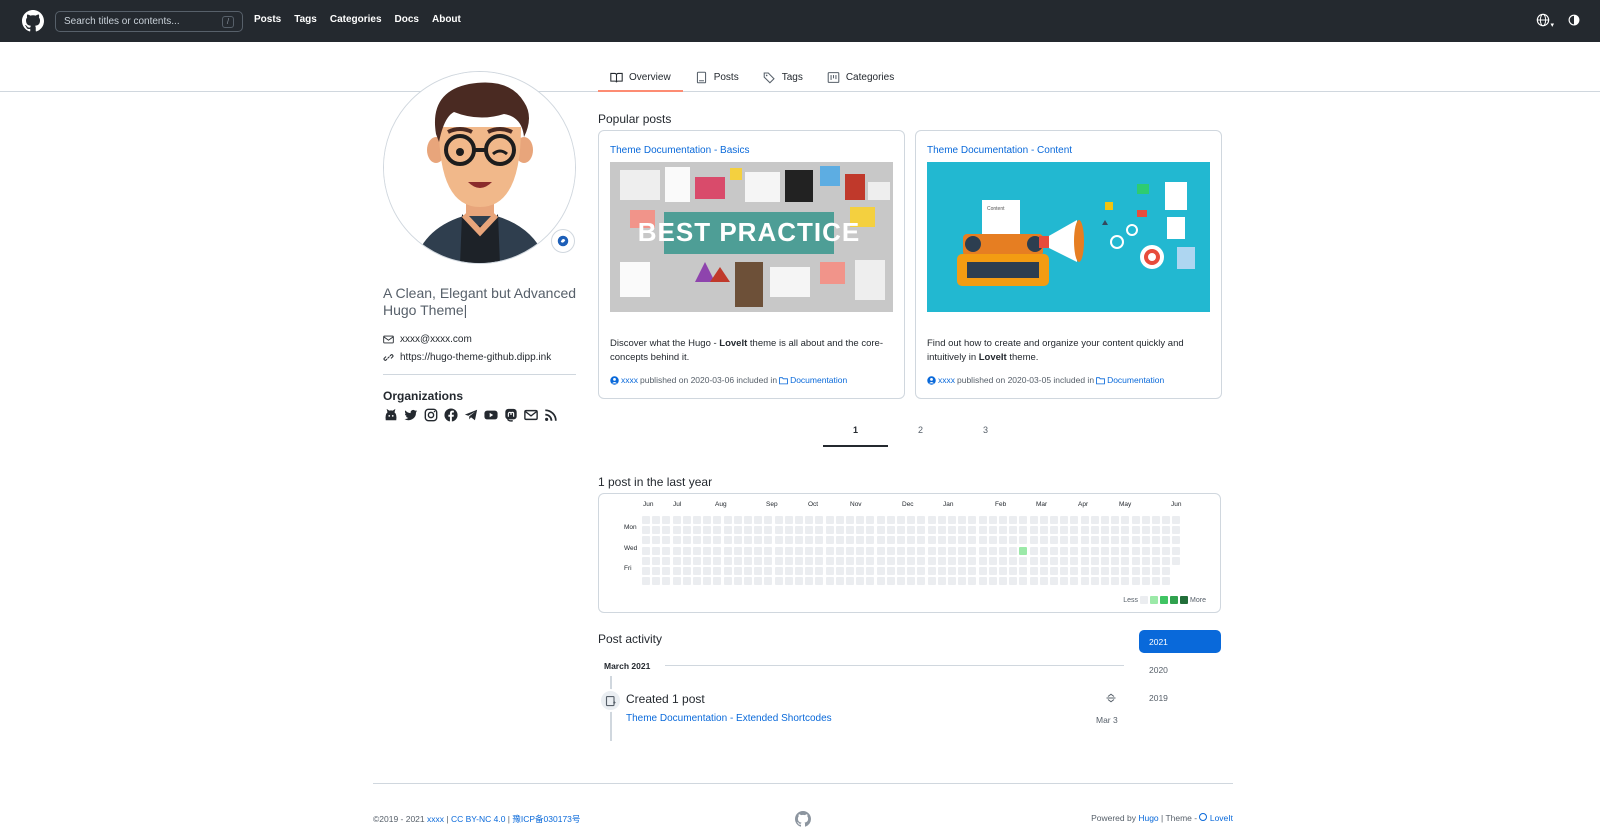  Describe the element at coordinates (546, 819) in the screenshot. I see `icp-link: 豫ICP备030173号` at that location.